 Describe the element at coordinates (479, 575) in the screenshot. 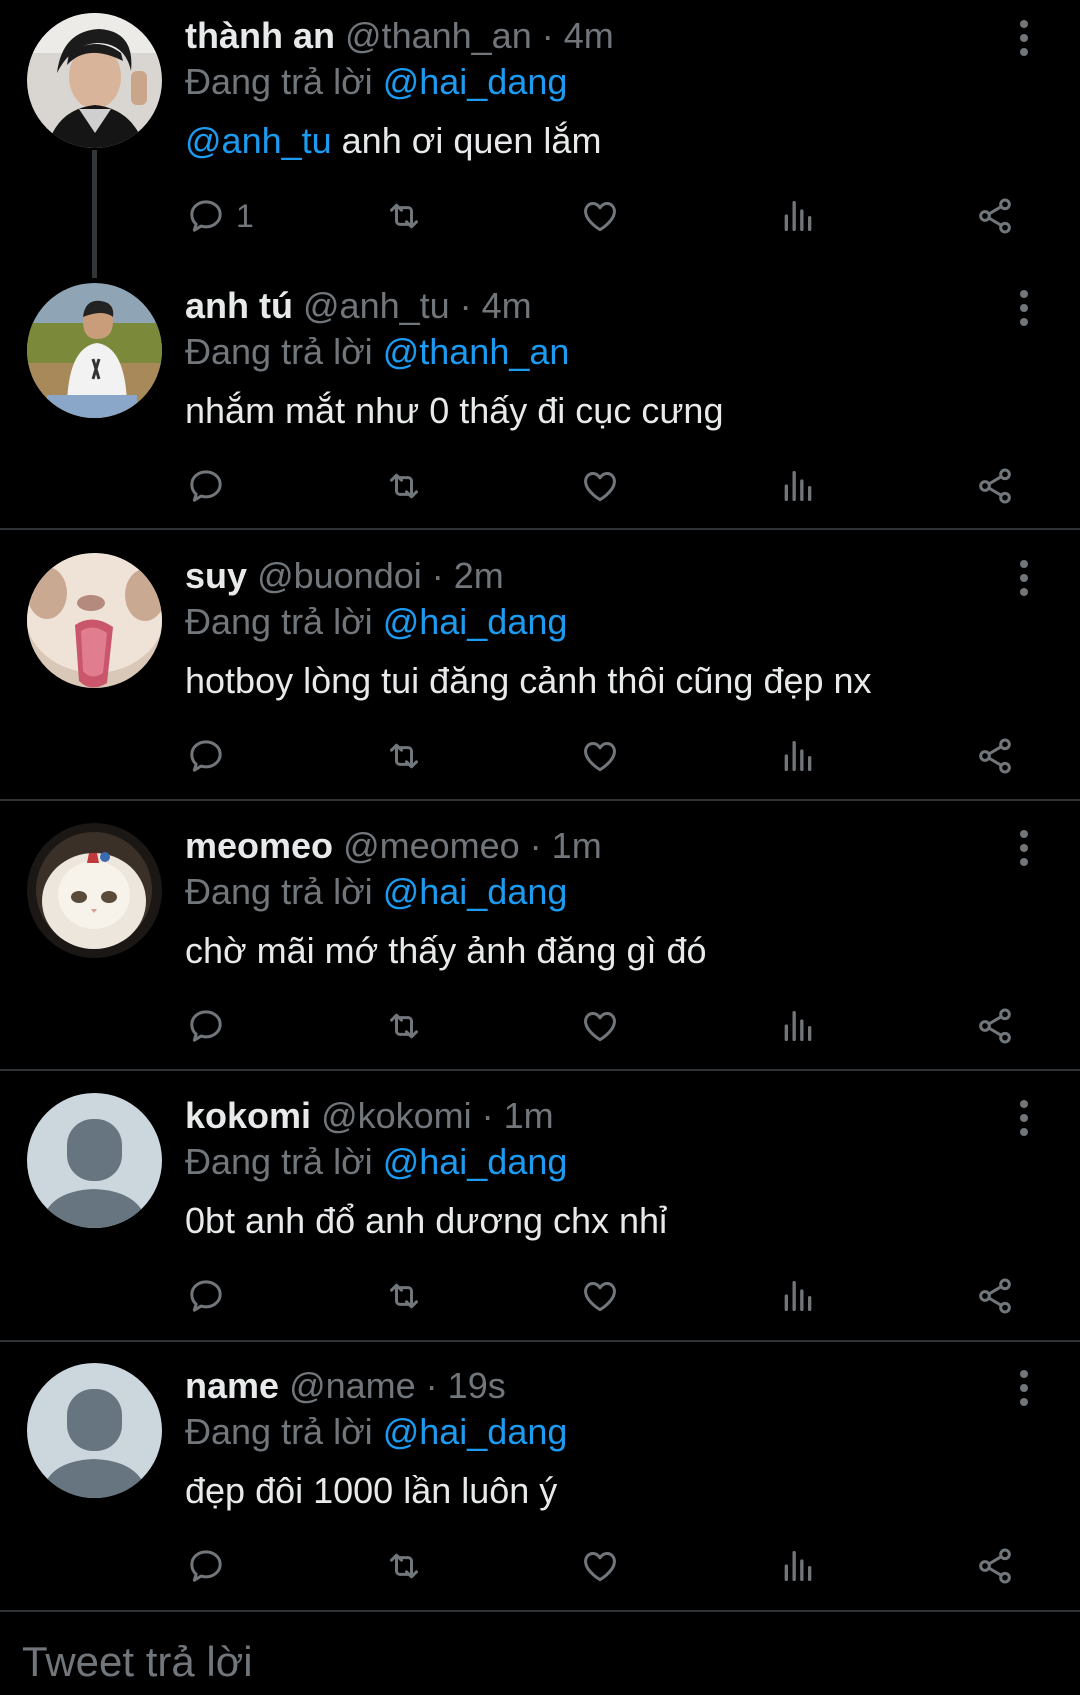

I see `timestamp: 2m` at that location.